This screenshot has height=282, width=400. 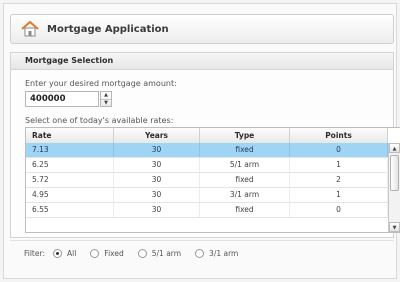 I want to click on filter-option-label: 5/1 arm, so click(x=166, y=253).